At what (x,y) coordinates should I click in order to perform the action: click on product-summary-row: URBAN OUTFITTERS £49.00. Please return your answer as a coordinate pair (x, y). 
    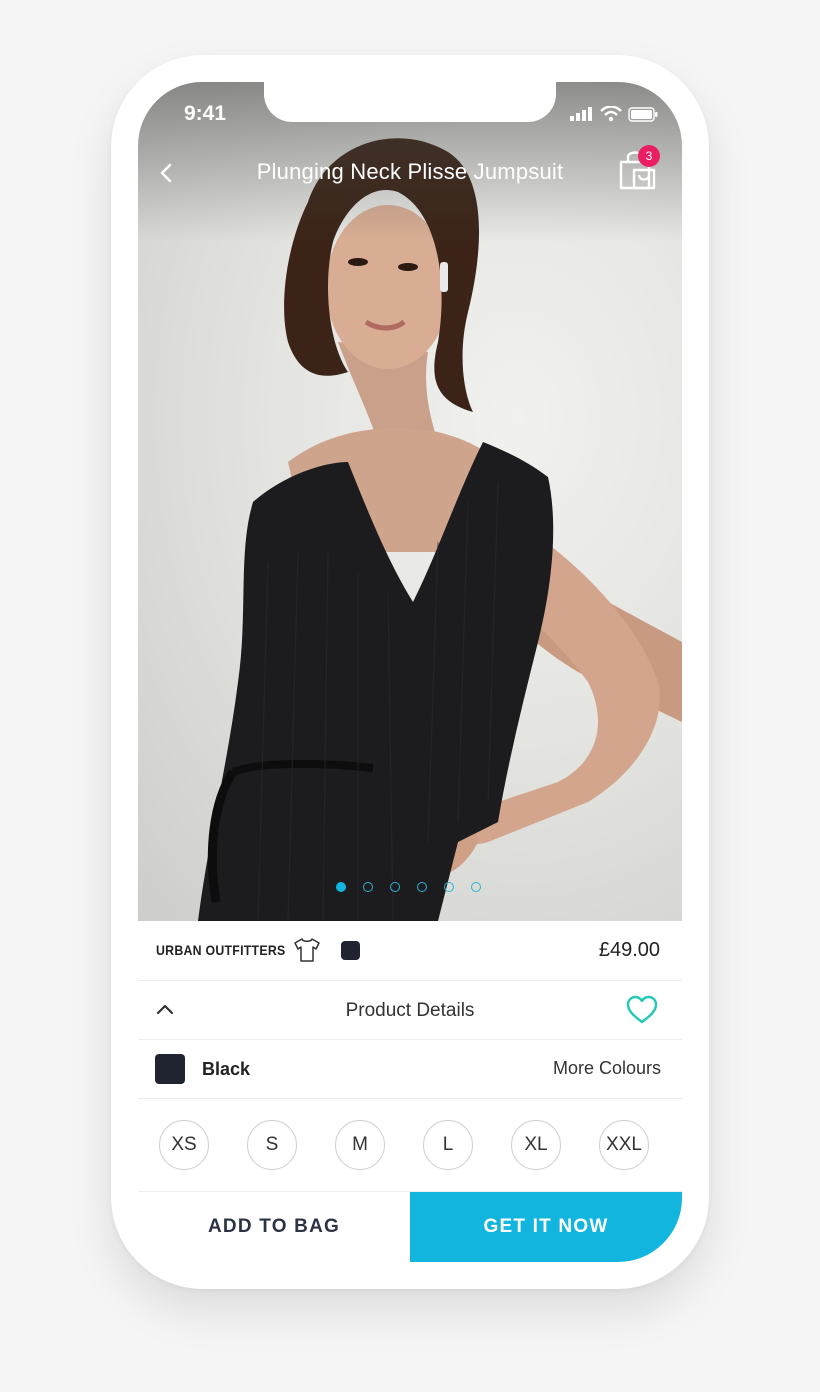
    Looking at the image, I should click on (410, 951).